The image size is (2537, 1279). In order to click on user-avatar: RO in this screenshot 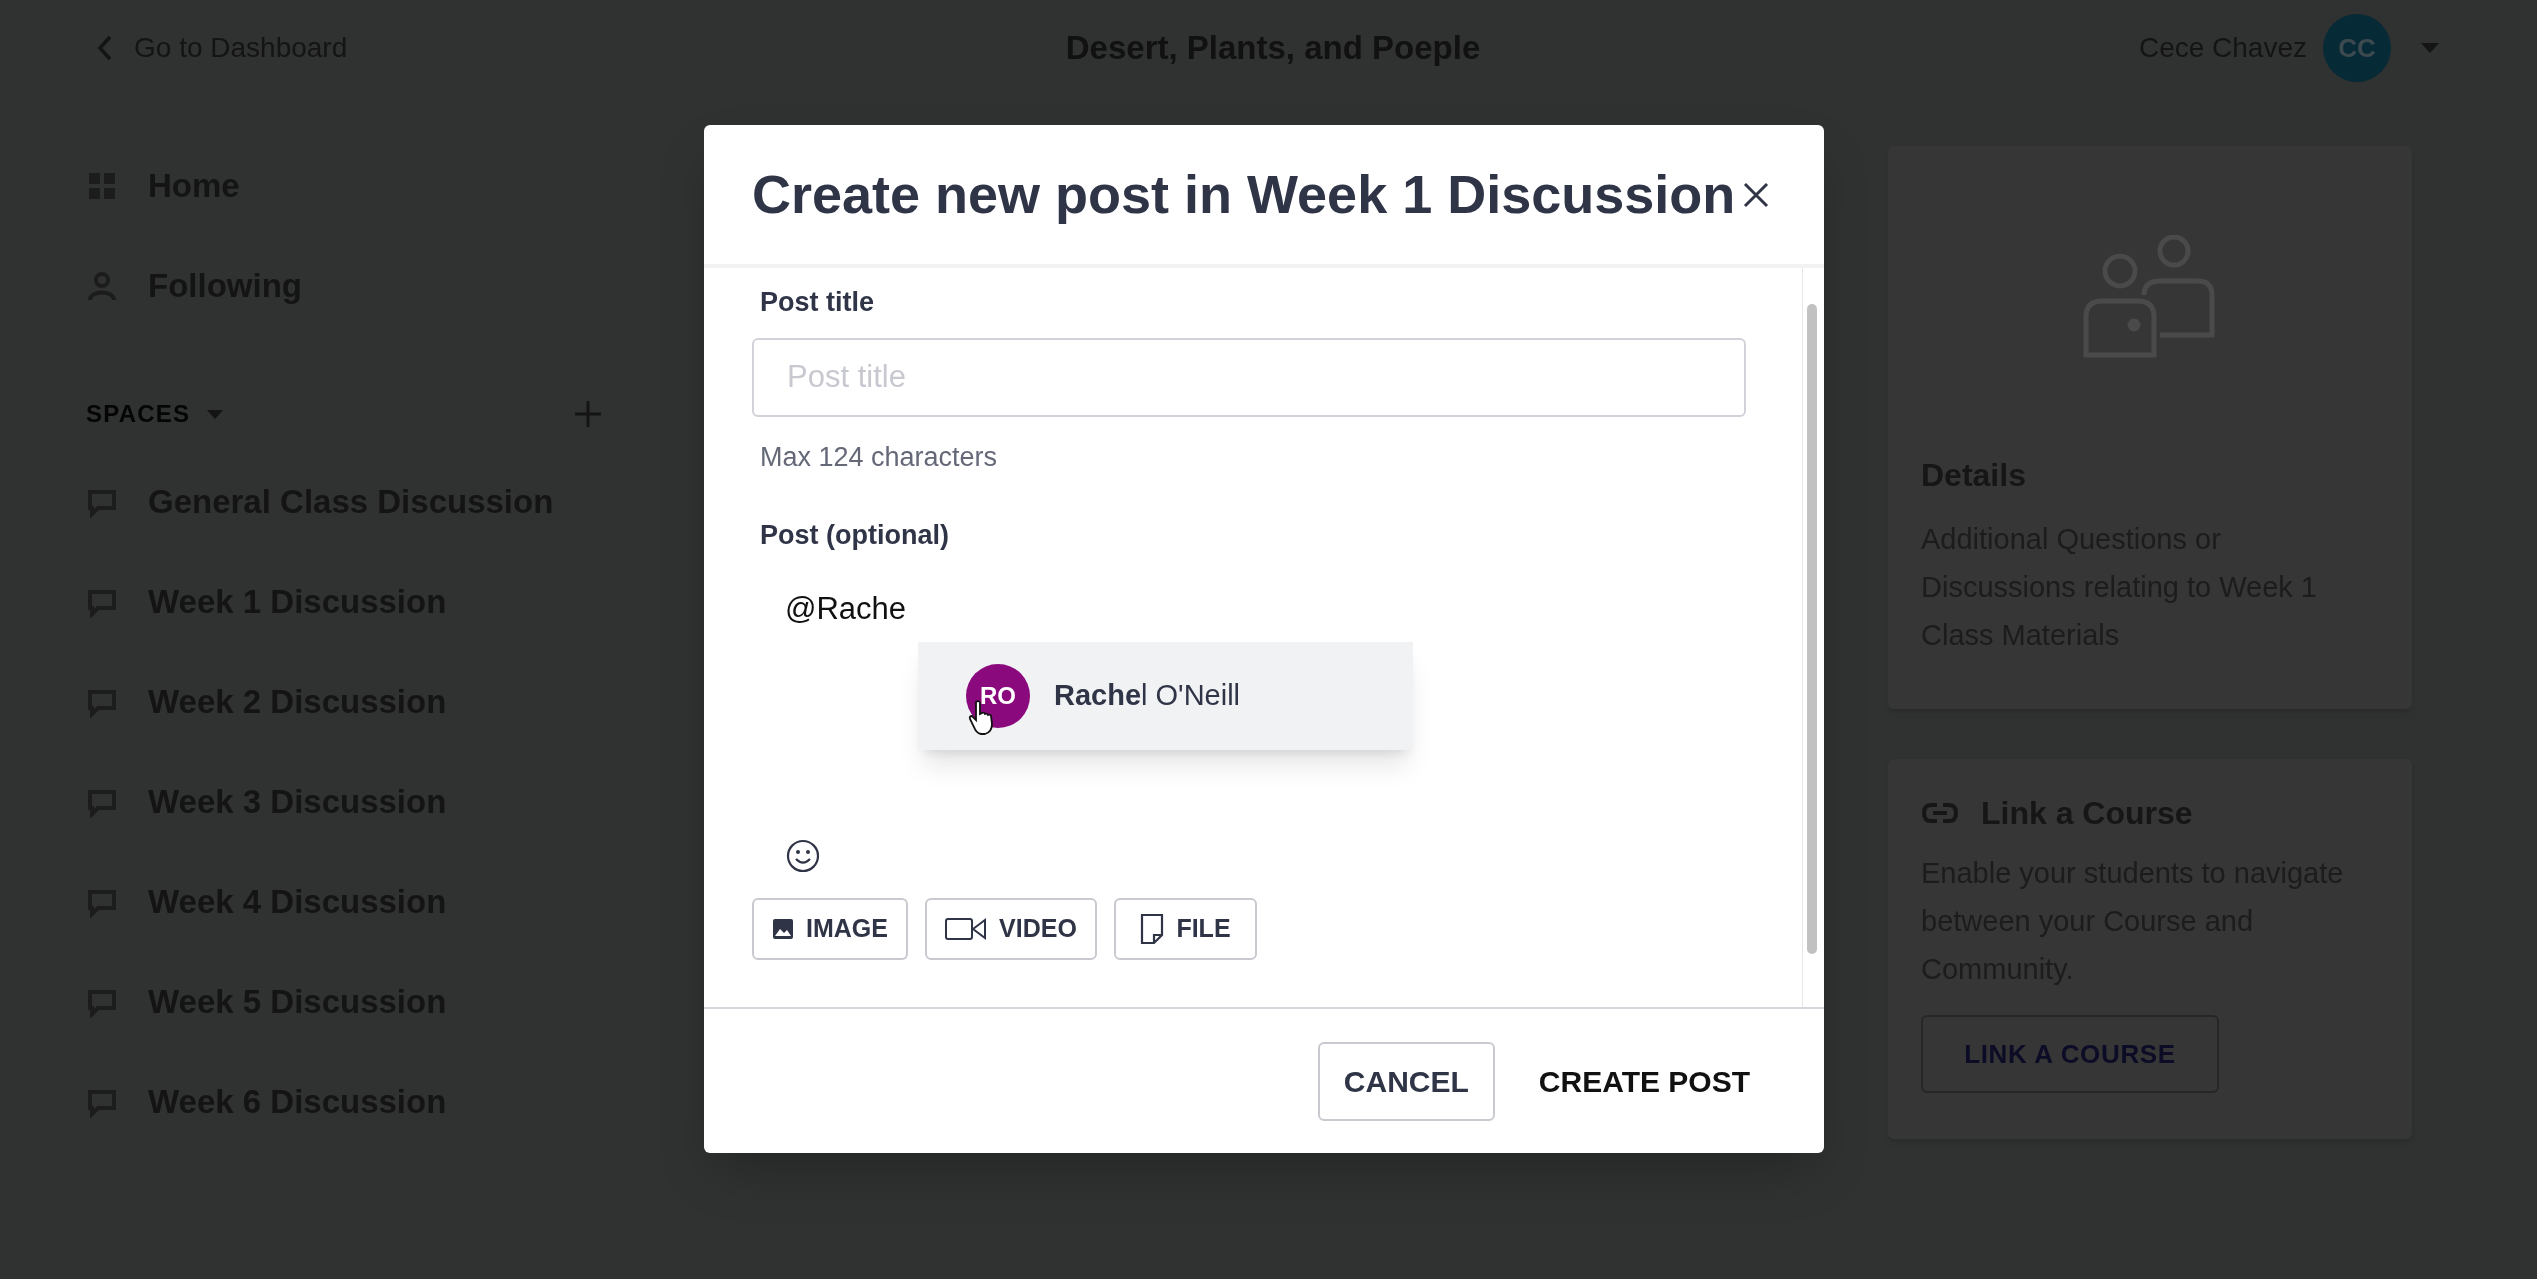, I will do `click(998, 695)`.